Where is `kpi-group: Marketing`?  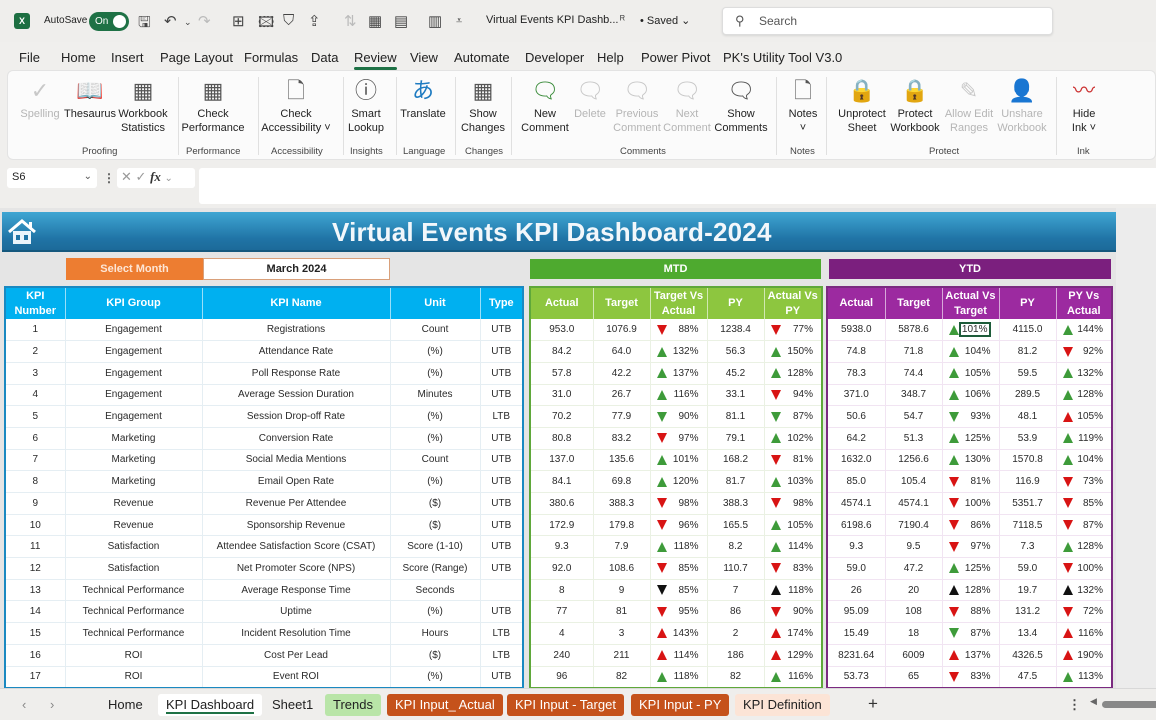 kpi-group: Marketing is located at coordinates (134, 460).